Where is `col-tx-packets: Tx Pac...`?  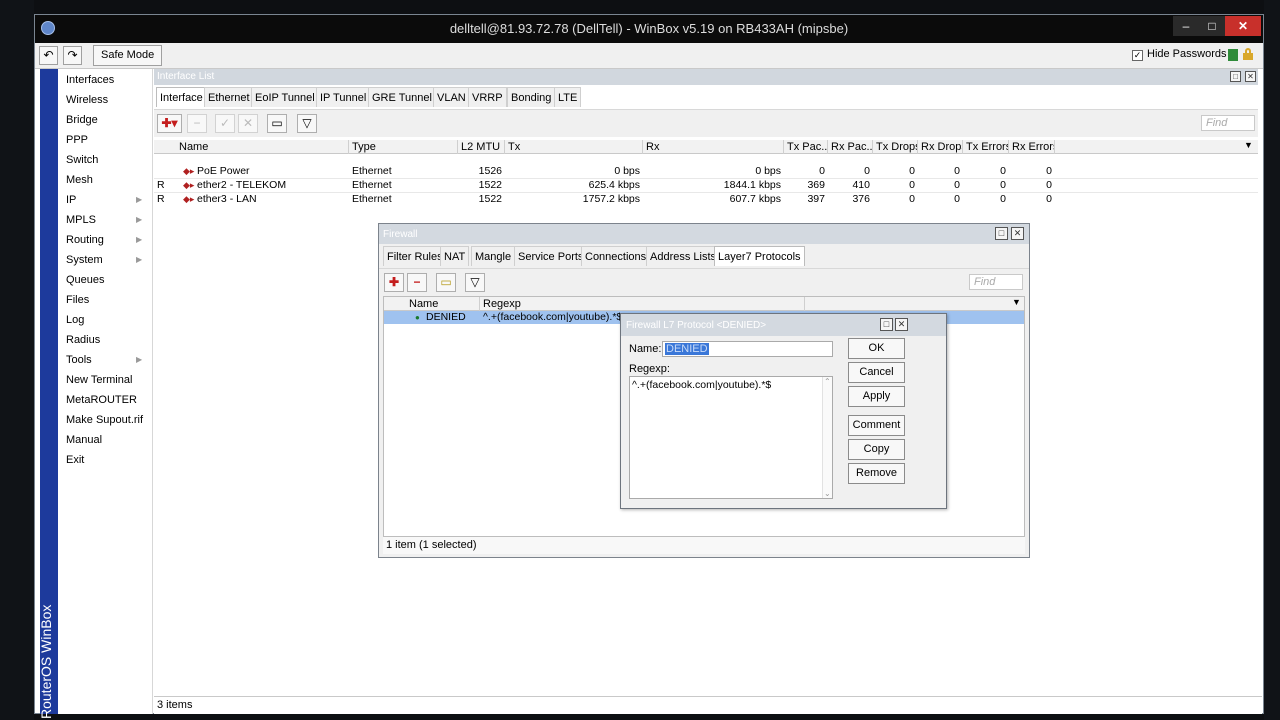 col-tx-packets: Tx Pac... is located at coordinates (806, 147).